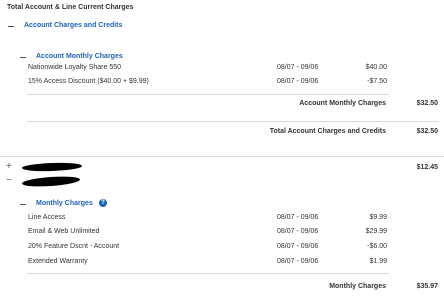  Describe the element at coordinates (23, 205) in the screenshot. I see `collapse-monthly-charges-icon` at that location.